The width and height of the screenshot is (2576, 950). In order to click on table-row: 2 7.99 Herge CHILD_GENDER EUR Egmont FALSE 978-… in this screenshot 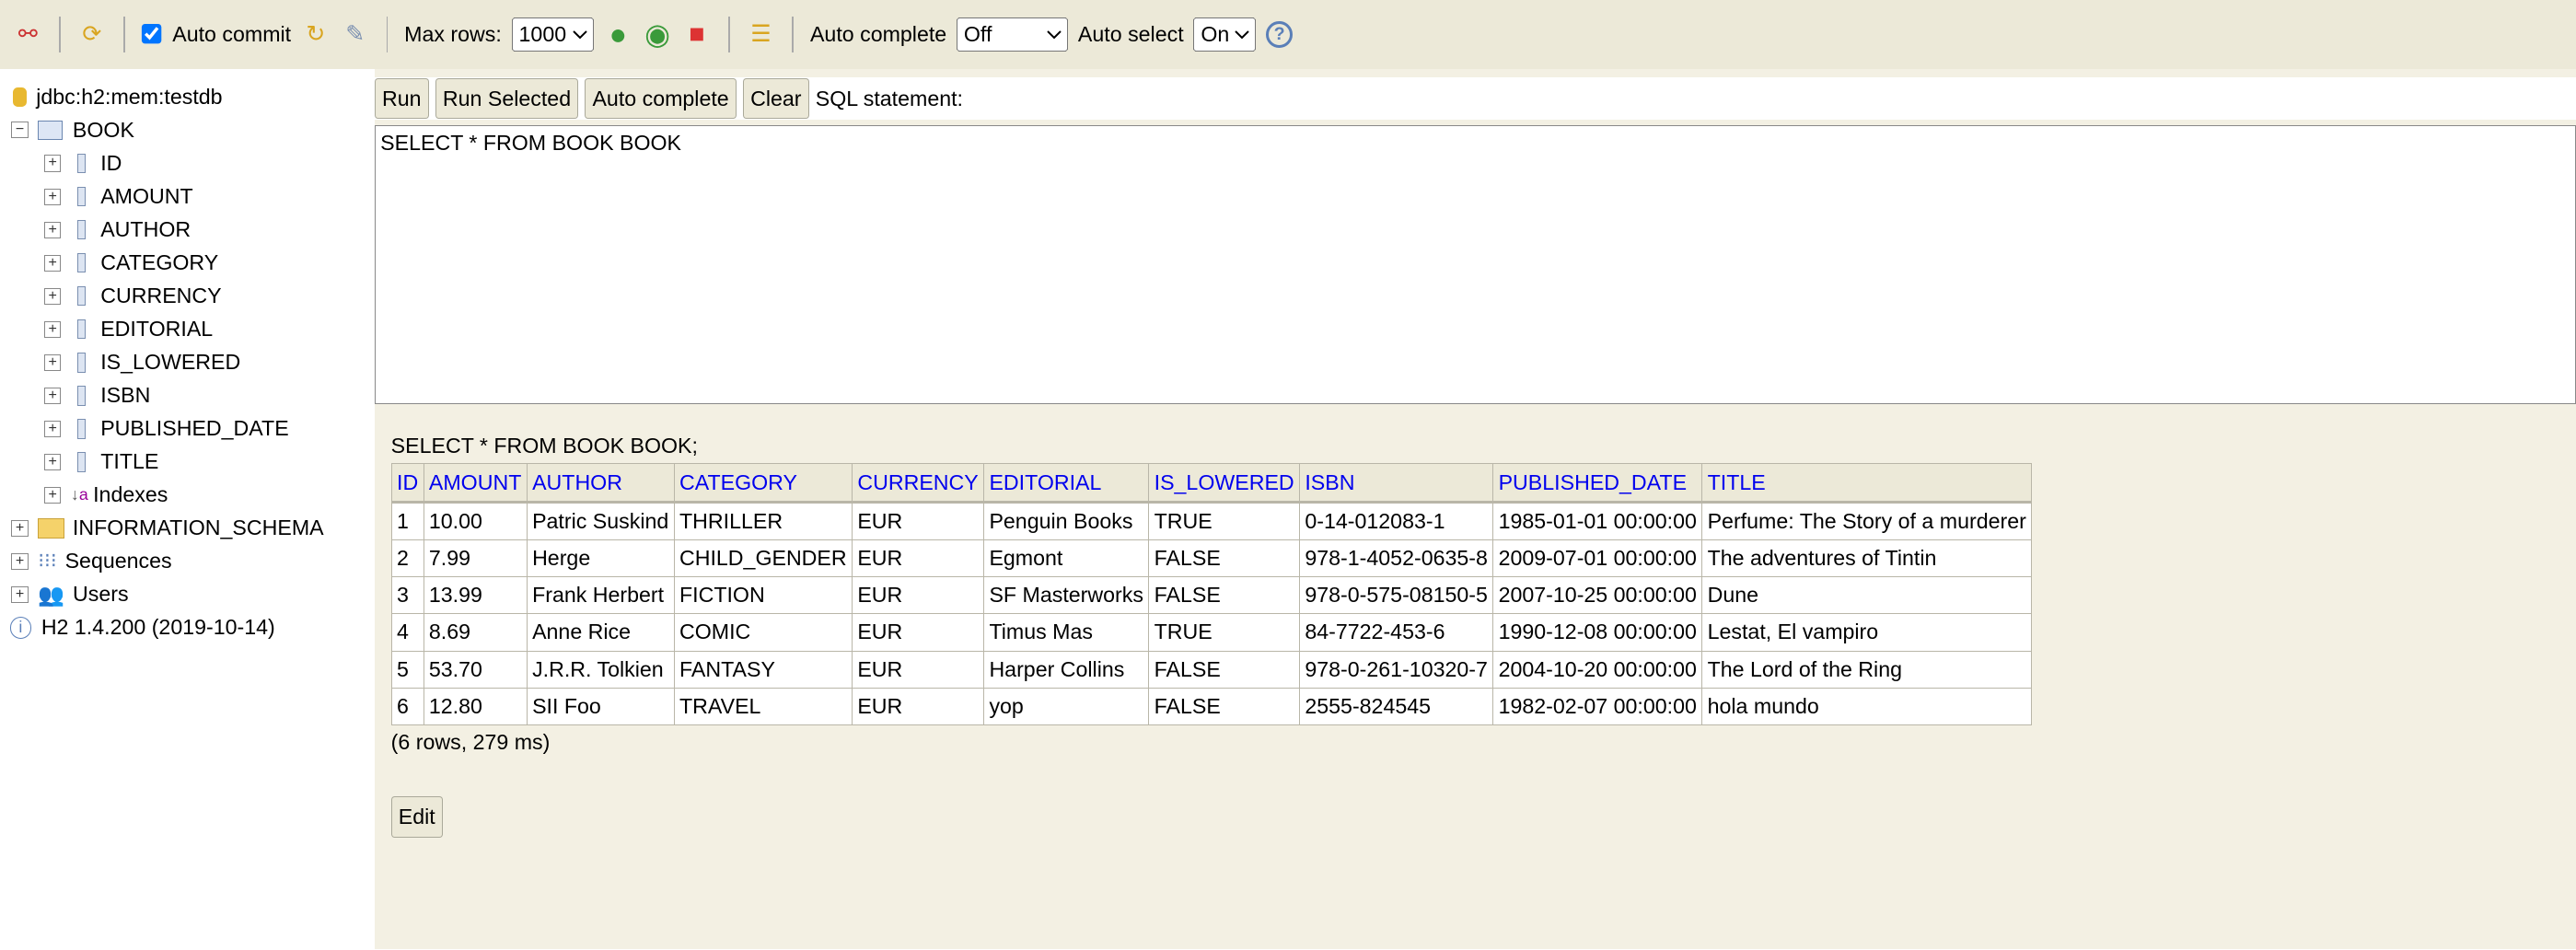, I will do `click(1211, 558)`.